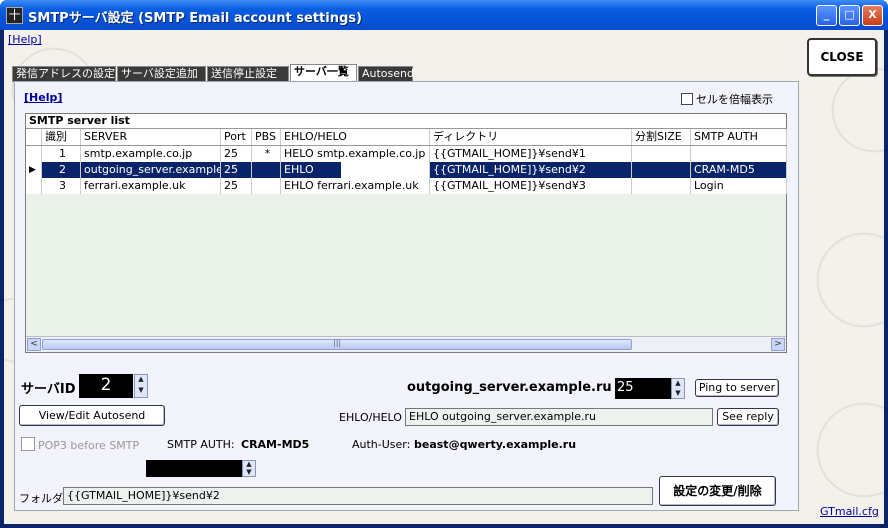 This screenshot has width=888, height=528. I want to click on help-link-panel: [Help], so click(43, 97).